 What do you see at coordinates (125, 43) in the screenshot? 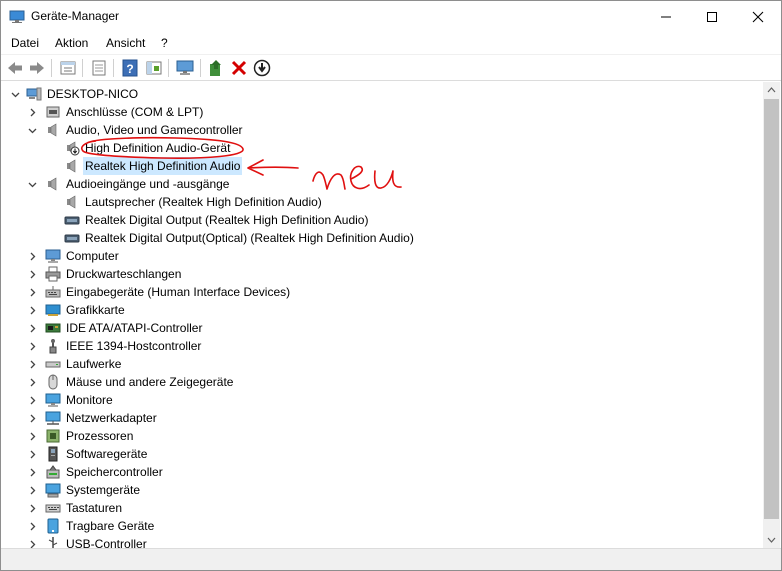
I see `menu-ansicht: Ansicht` at bounding box center [125, 43].